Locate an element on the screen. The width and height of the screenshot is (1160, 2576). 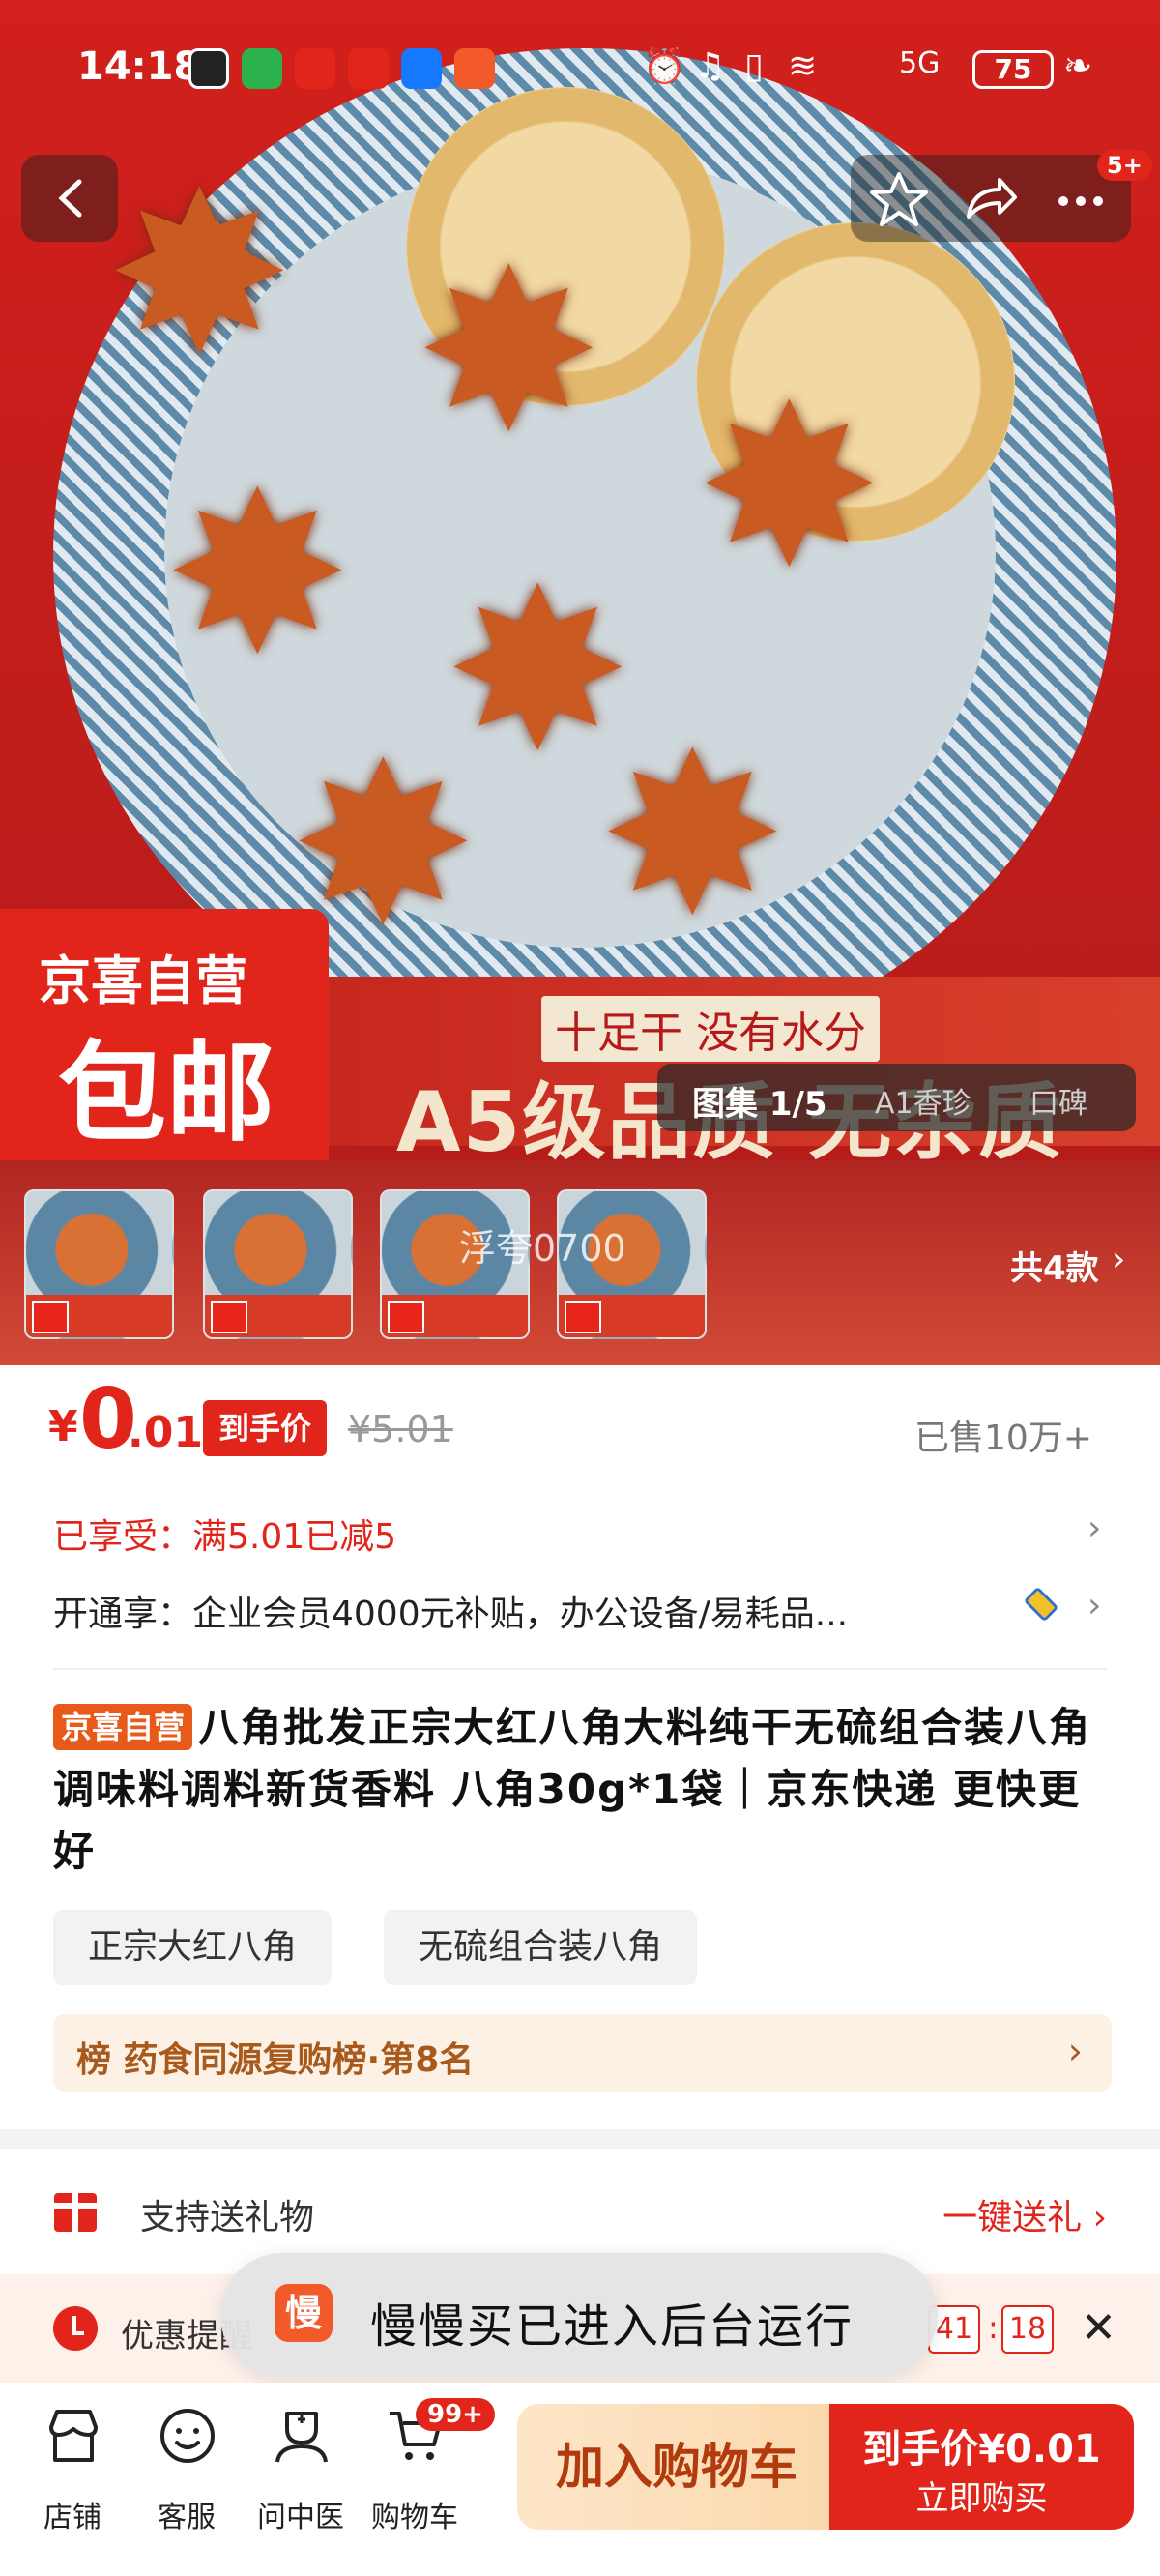
watermark-text: 浮夸0700 is located at coordinates (542, 1248).